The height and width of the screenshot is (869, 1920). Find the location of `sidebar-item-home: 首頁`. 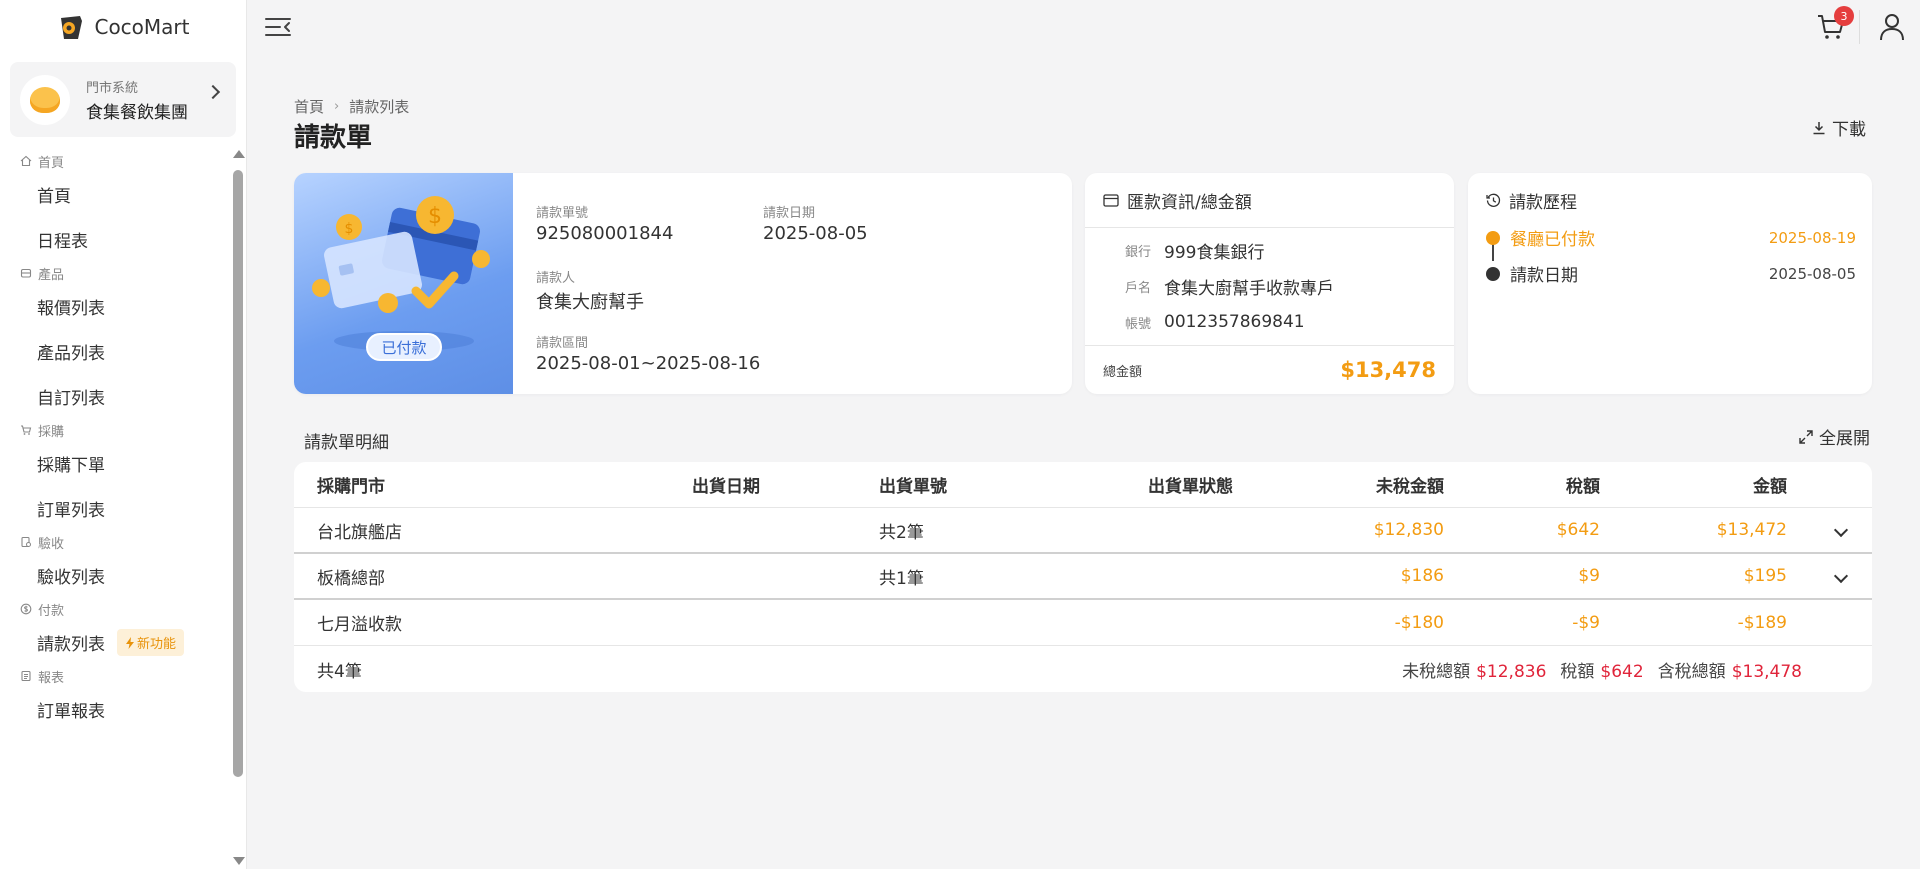

sidebar-item-home: 首頁 is located at coordinates (115, 194).